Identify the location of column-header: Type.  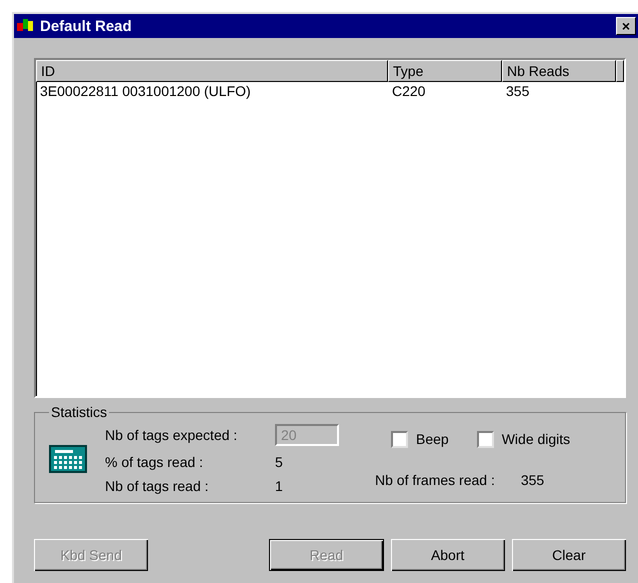
(445, 71).